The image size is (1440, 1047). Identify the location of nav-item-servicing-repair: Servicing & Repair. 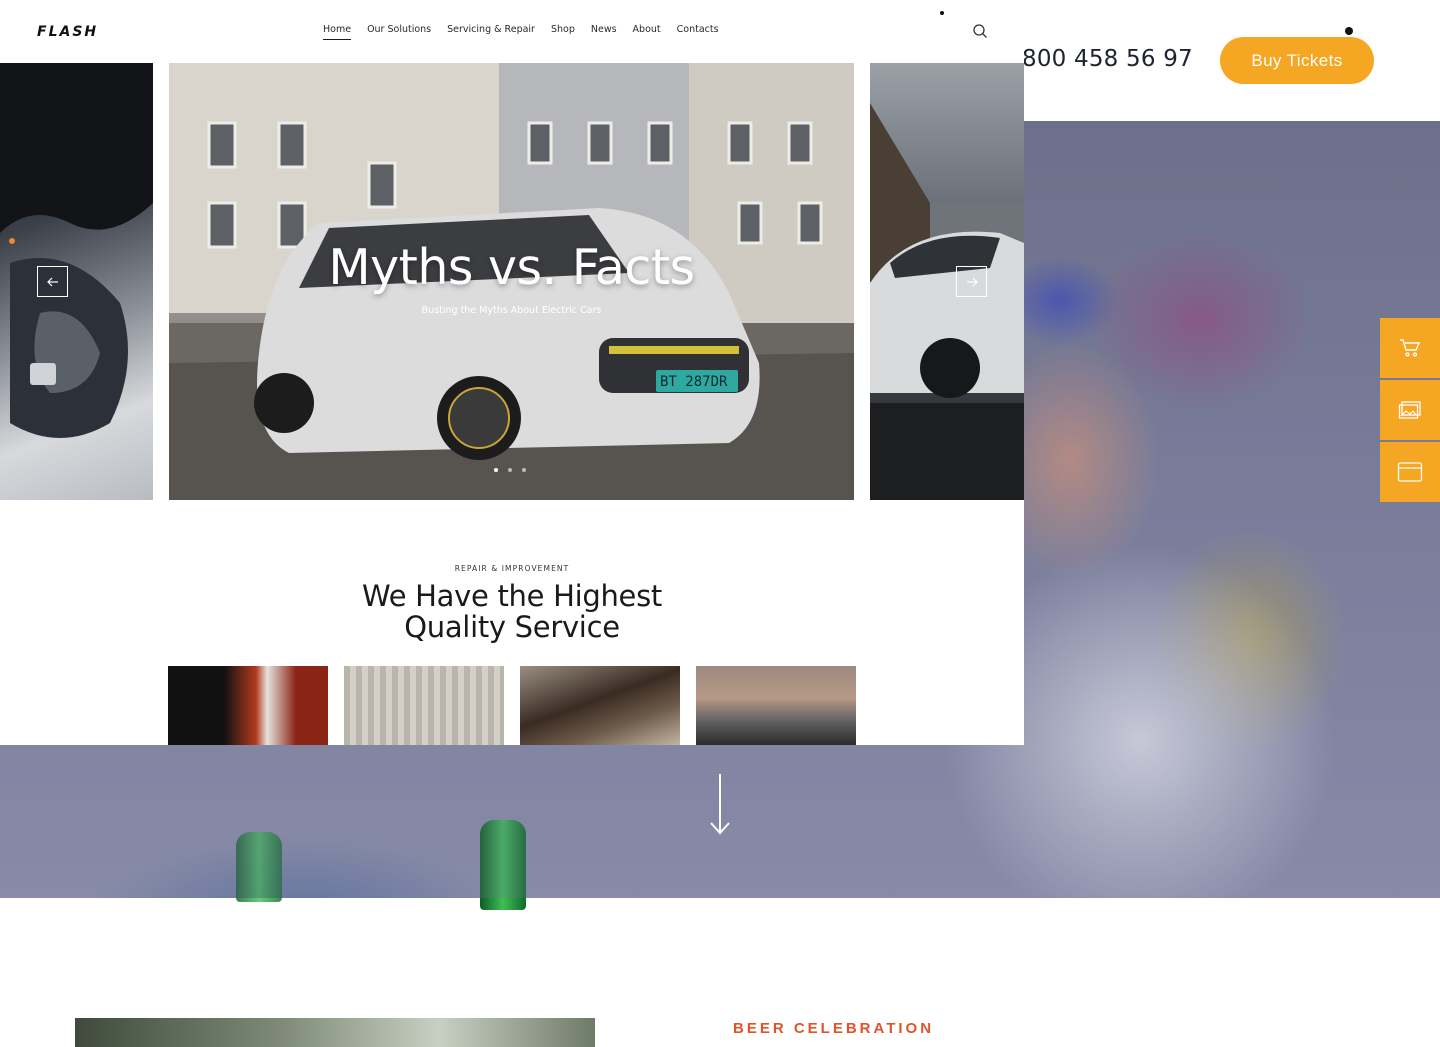
(491, 32).